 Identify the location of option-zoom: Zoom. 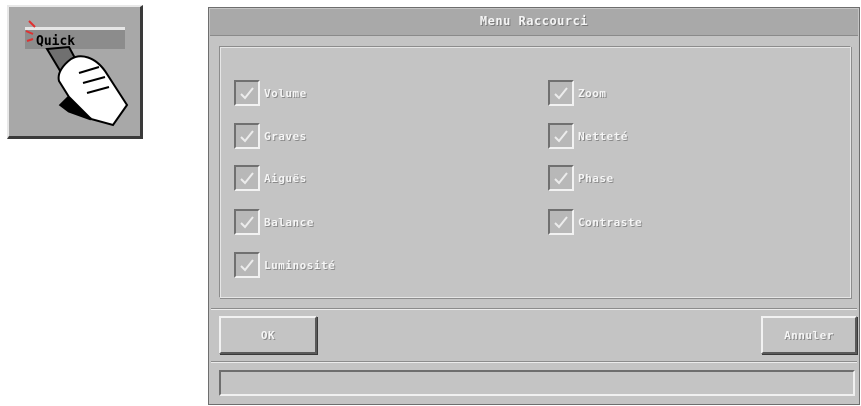
(577, 93).